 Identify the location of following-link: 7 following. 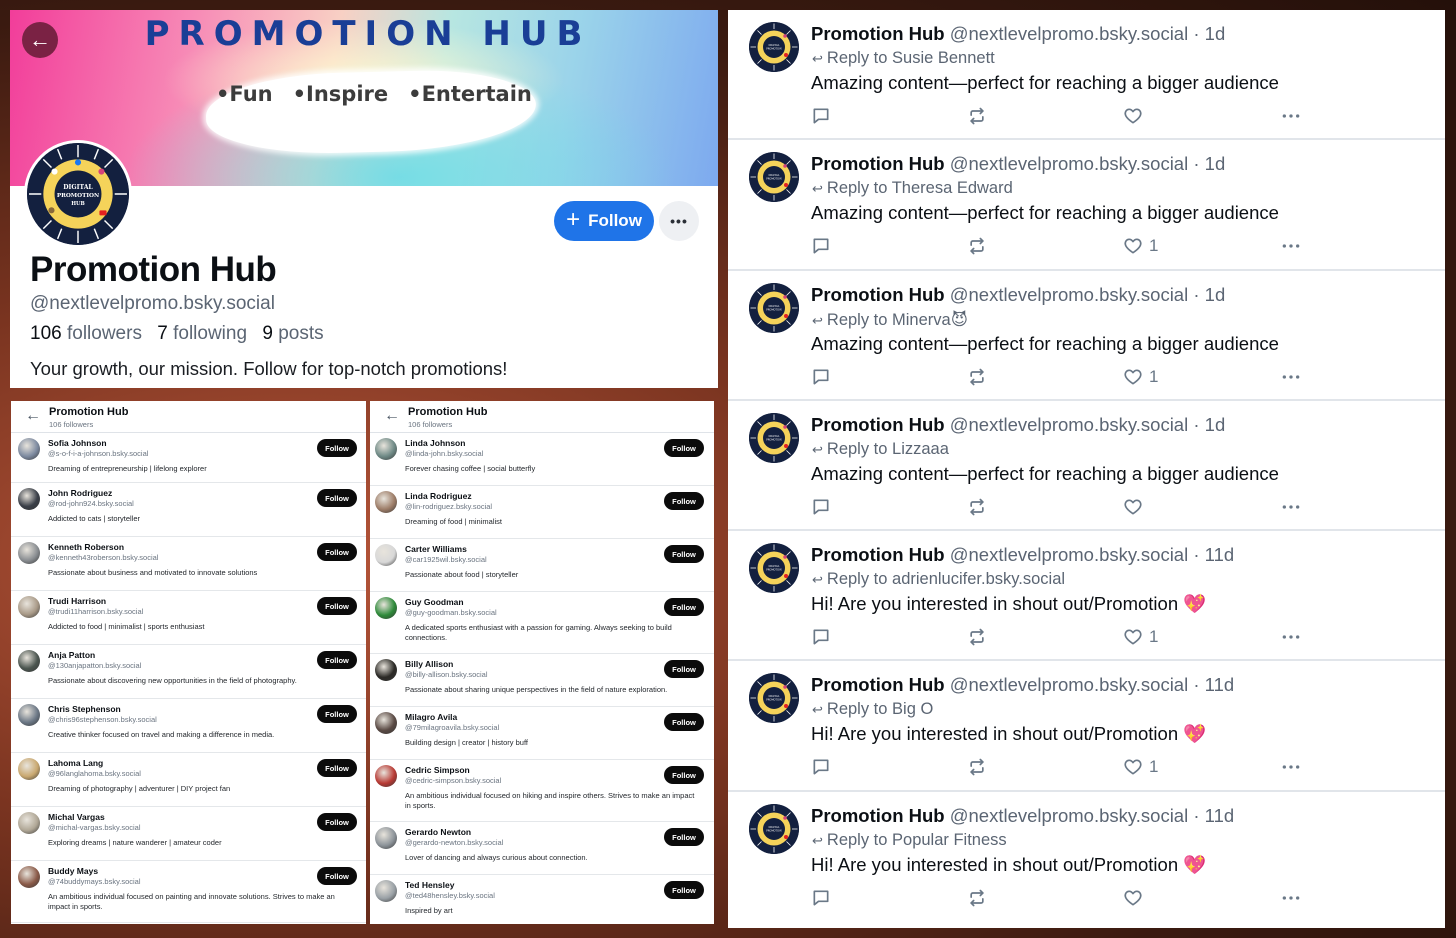
(202, 333).